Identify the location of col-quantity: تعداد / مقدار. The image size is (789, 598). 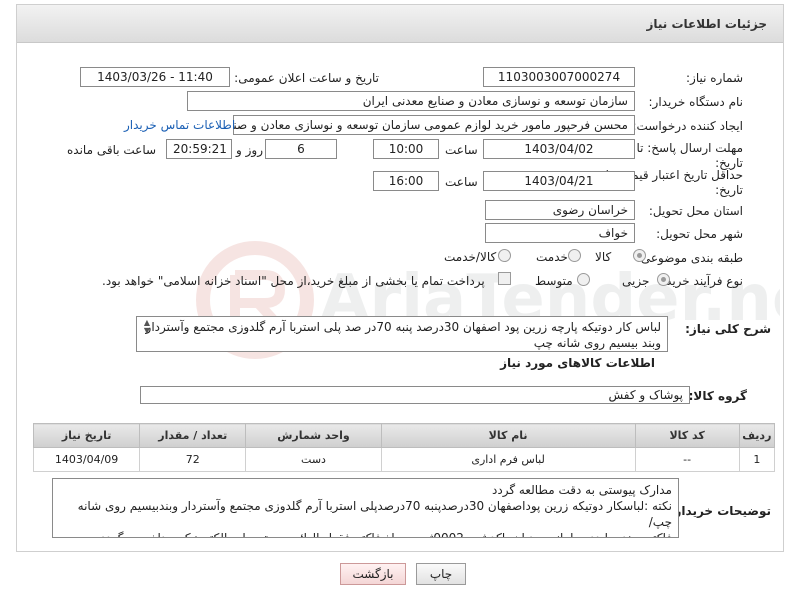
(193, 435).